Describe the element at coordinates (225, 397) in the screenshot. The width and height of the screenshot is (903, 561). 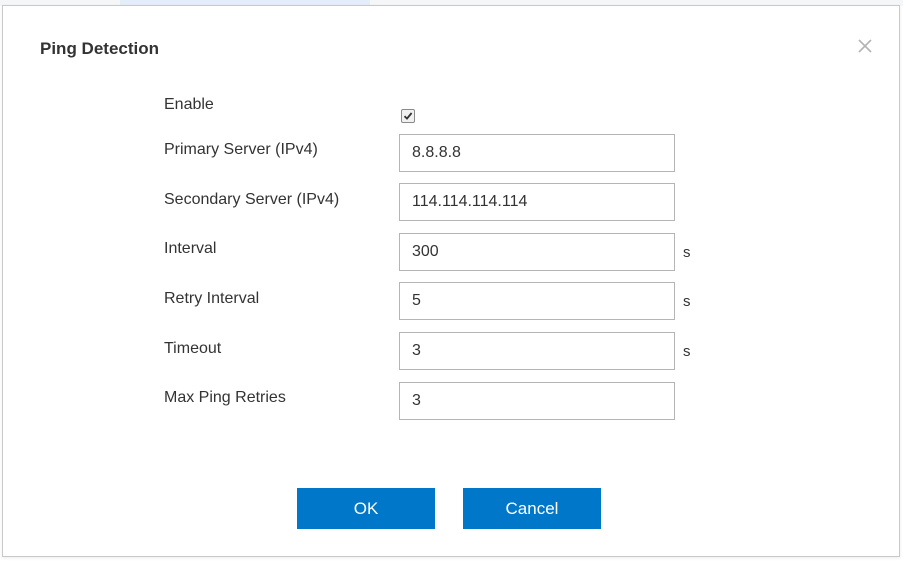
I see `max-ping-retries-label: Max Ping Retries` at that location.